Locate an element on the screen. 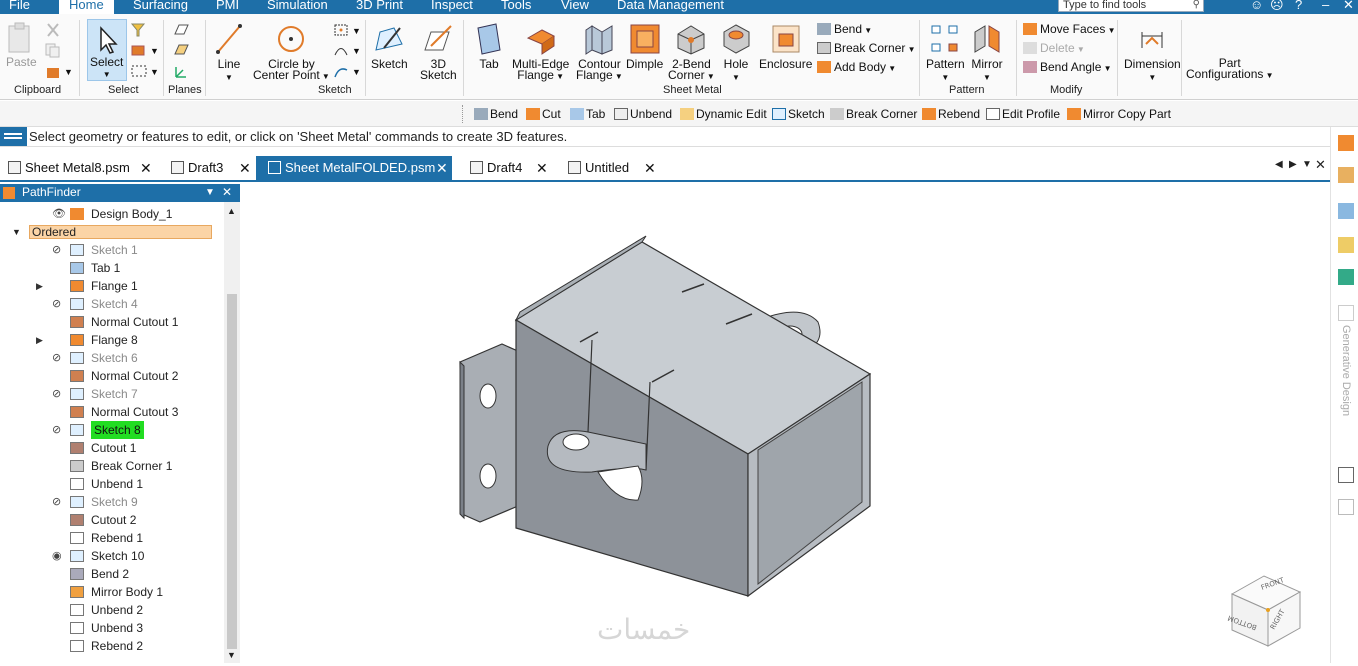 This screenshot has height=666, width=1358. tree-item: ⊘ Sketch 8 is located at coordinates (112, 430).